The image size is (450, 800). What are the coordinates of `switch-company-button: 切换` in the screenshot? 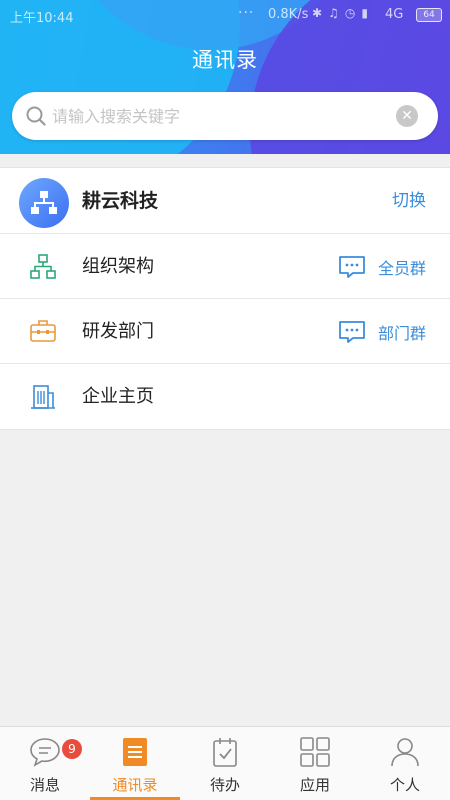 It's located at (409, 201).